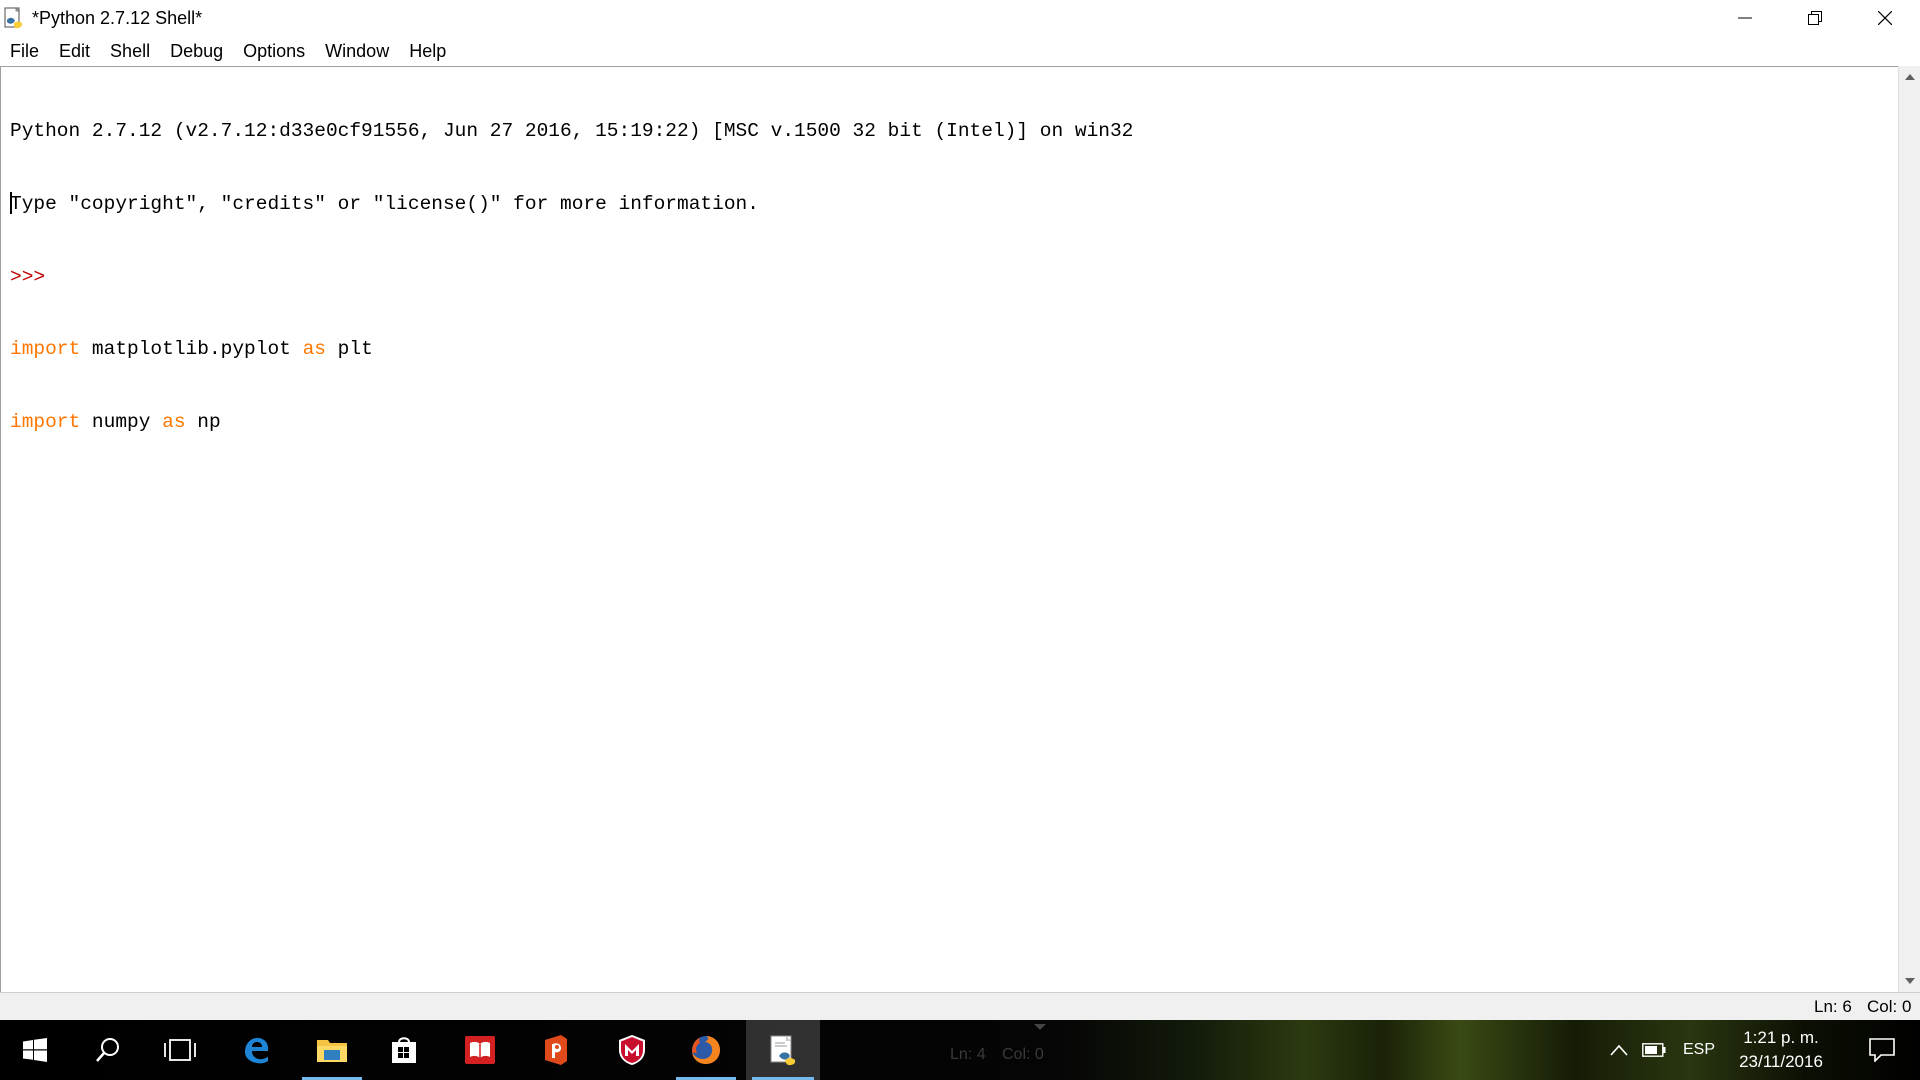 The width and height of the screenshot is (1920, 1080). I want to click on chevron-down-icon, so click(1040, 1027).